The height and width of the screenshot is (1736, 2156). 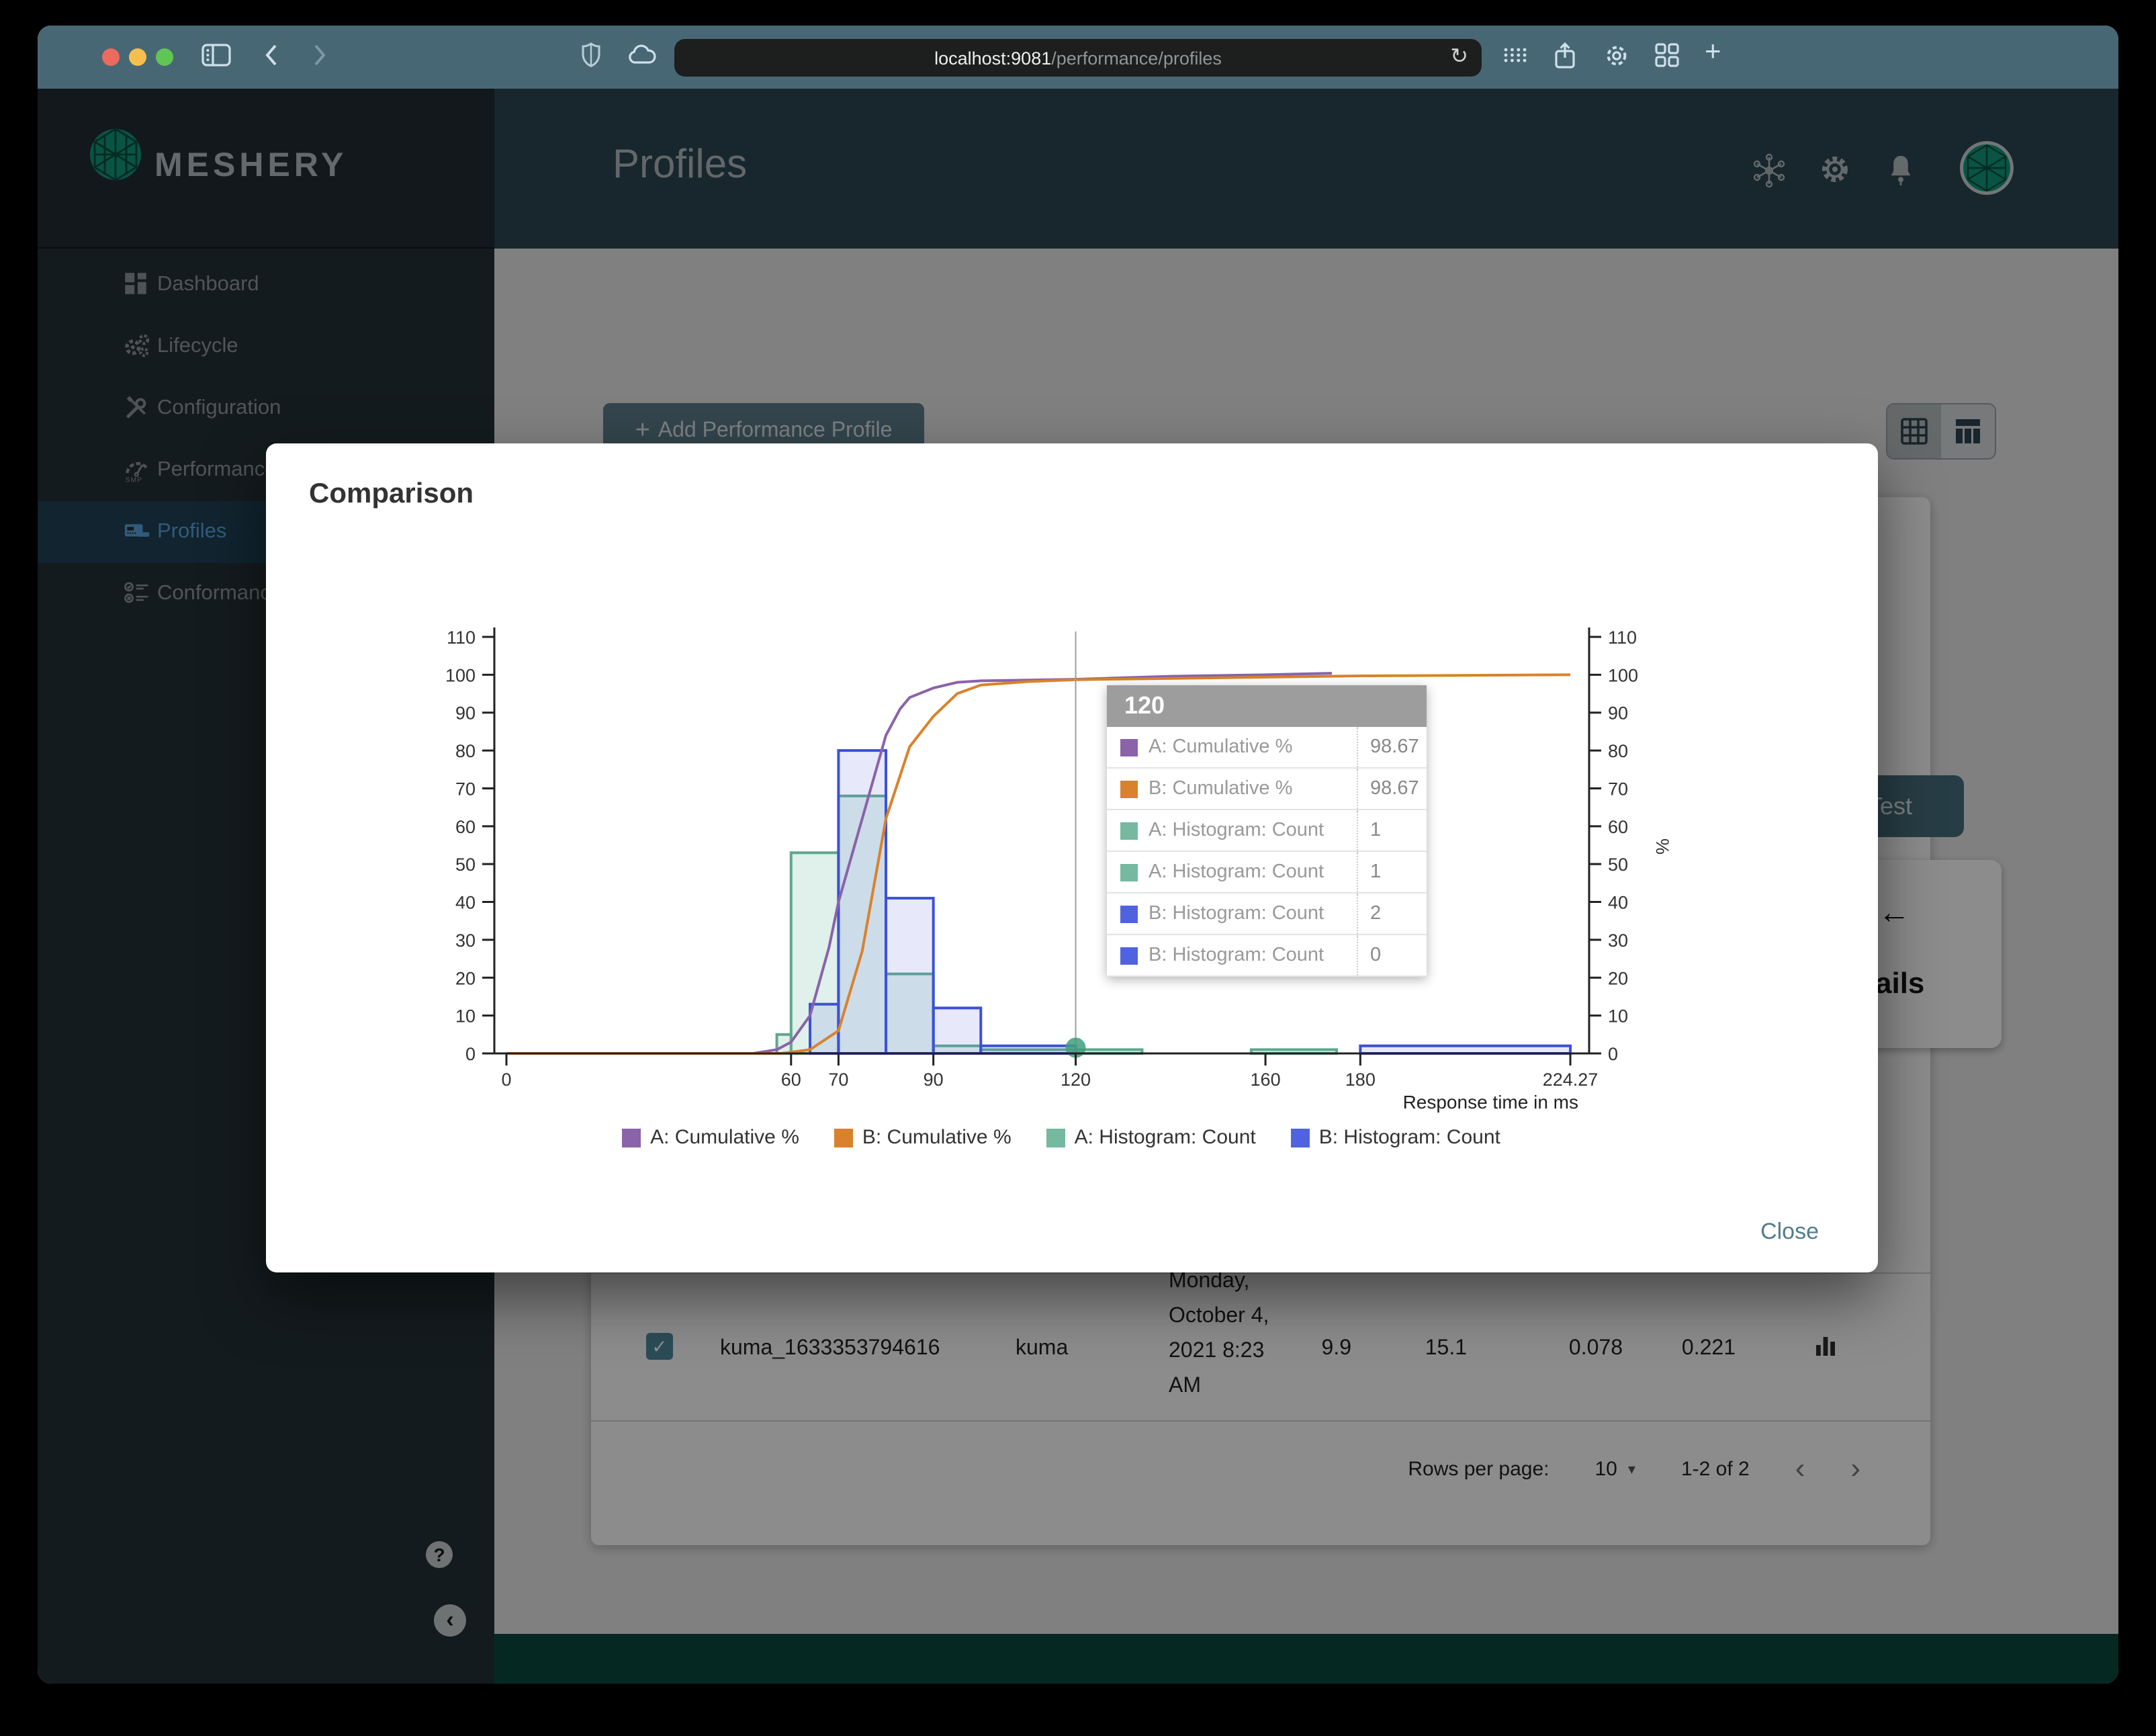 I want to click on address-bar: localhost:9081/performance/profiles ↻, so click(x=1078, y=58).